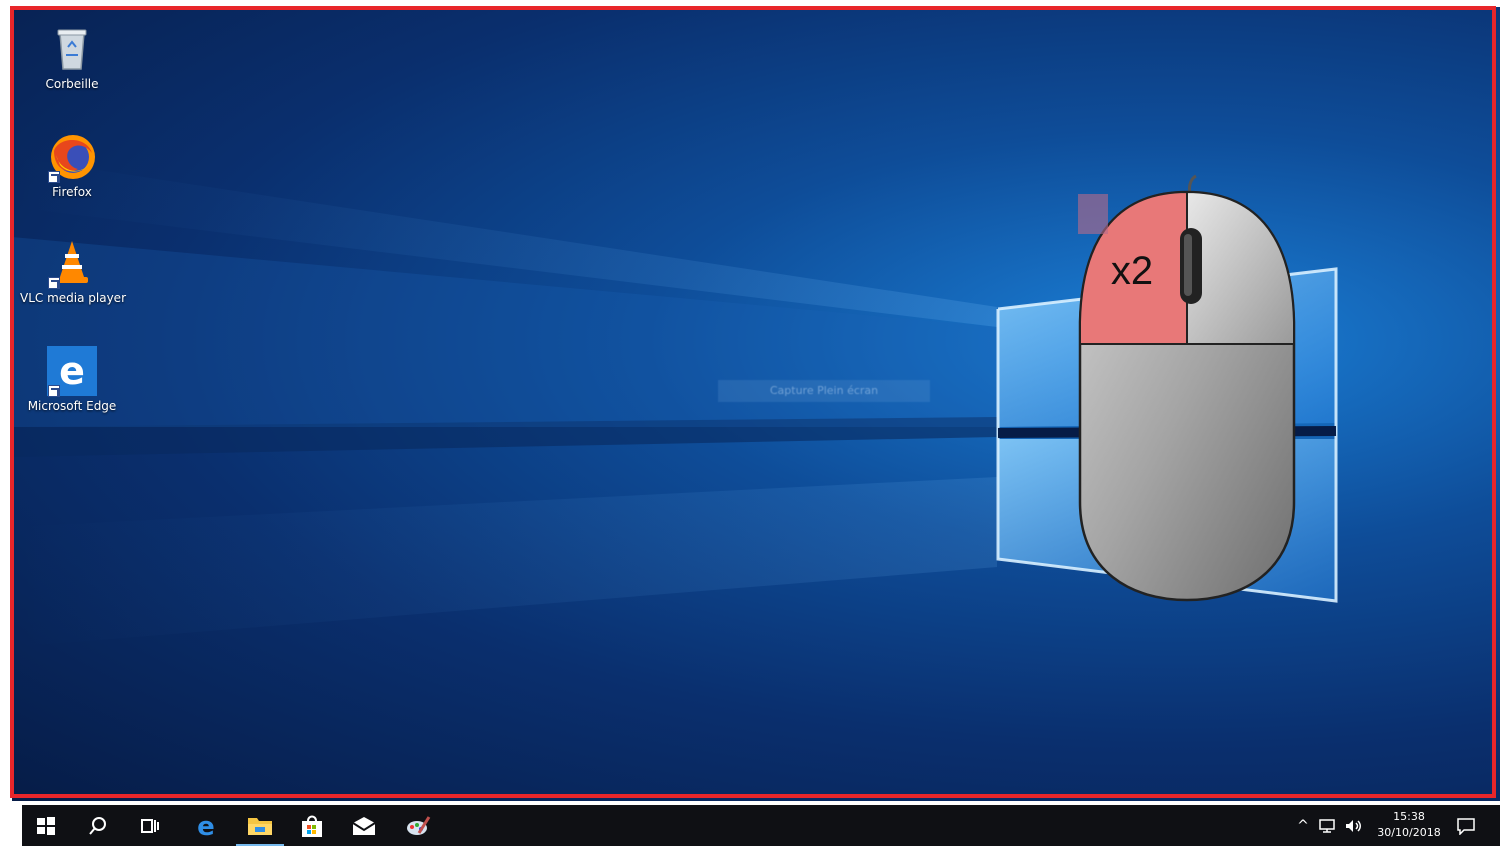  I want to click on start-button, so click(46, 825).